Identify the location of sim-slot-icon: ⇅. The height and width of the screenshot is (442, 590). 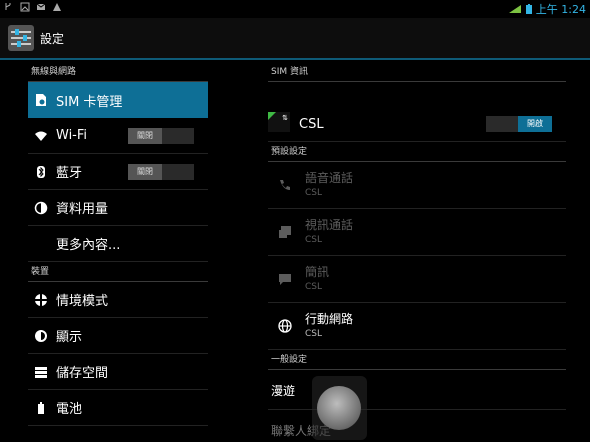
(285, 118).